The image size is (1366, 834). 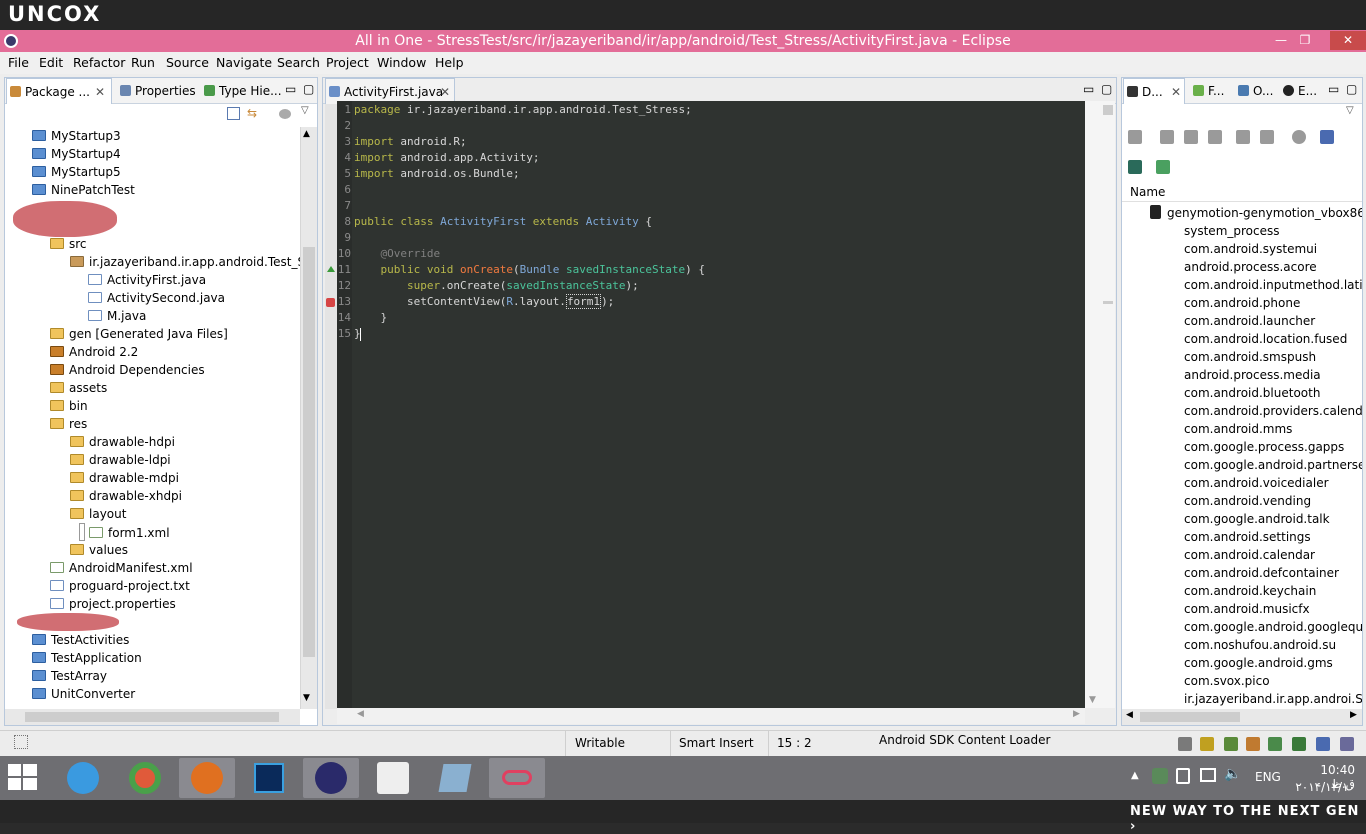 I want to click on chrome-icon, so click(x=145, y=778).